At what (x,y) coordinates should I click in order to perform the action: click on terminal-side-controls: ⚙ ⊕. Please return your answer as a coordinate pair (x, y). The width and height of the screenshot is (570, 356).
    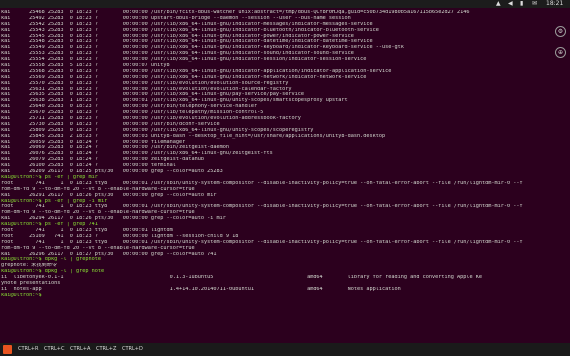
    Looking at the image, I should click on (560, 47).